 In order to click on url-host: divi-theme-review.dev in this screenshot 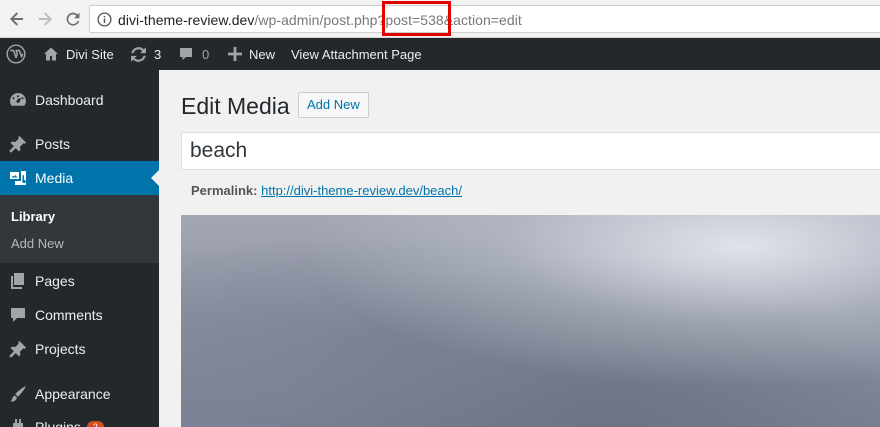, I will do `click(186, 20)`.